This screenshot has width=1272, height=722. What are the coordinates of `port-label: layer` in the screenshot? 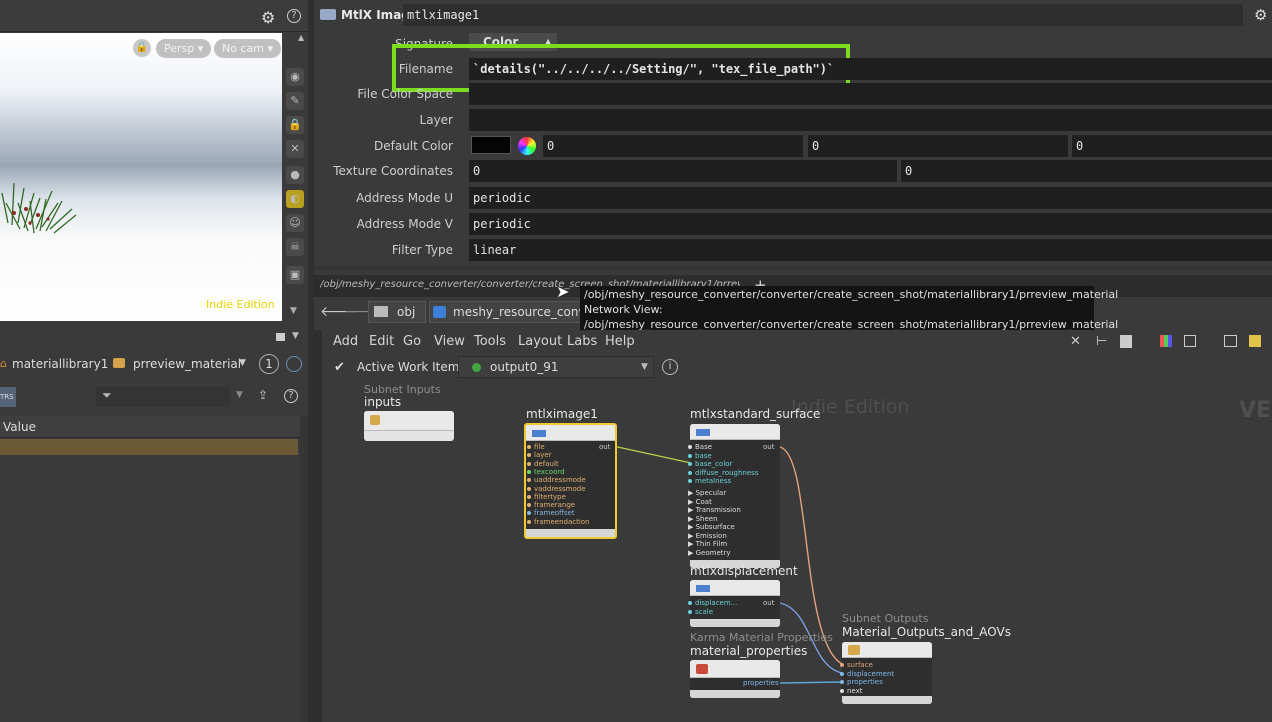 It's located at (543, 455).